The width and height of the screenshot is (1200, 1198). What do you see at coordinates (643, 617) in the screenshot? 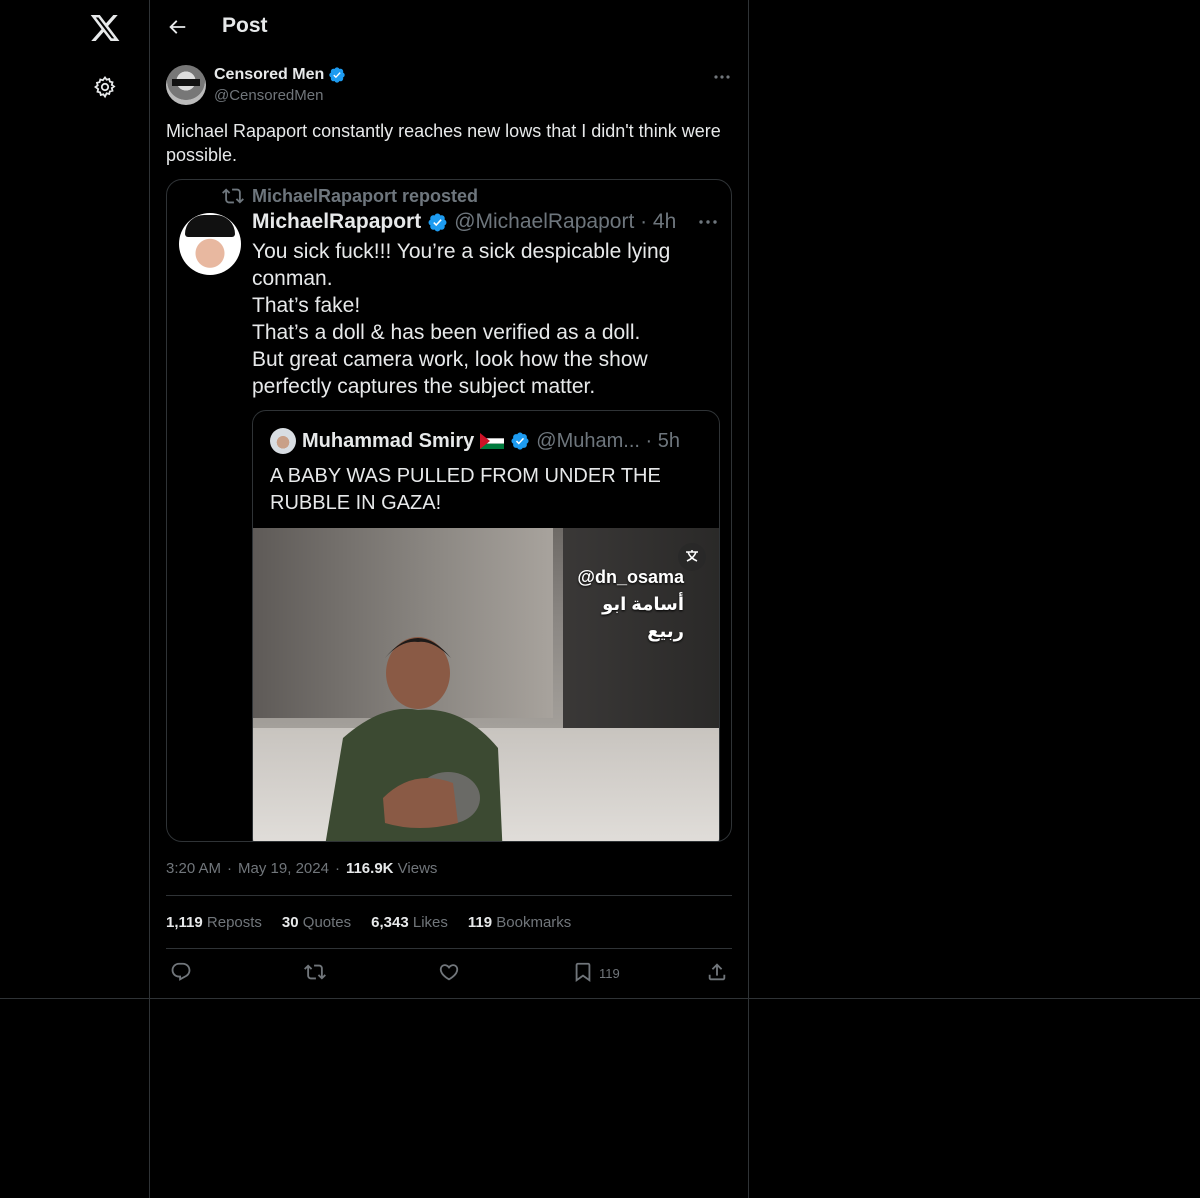
I see `watermark-arabic: أسامة ابو ربيع` at bounding box center [643, 617].